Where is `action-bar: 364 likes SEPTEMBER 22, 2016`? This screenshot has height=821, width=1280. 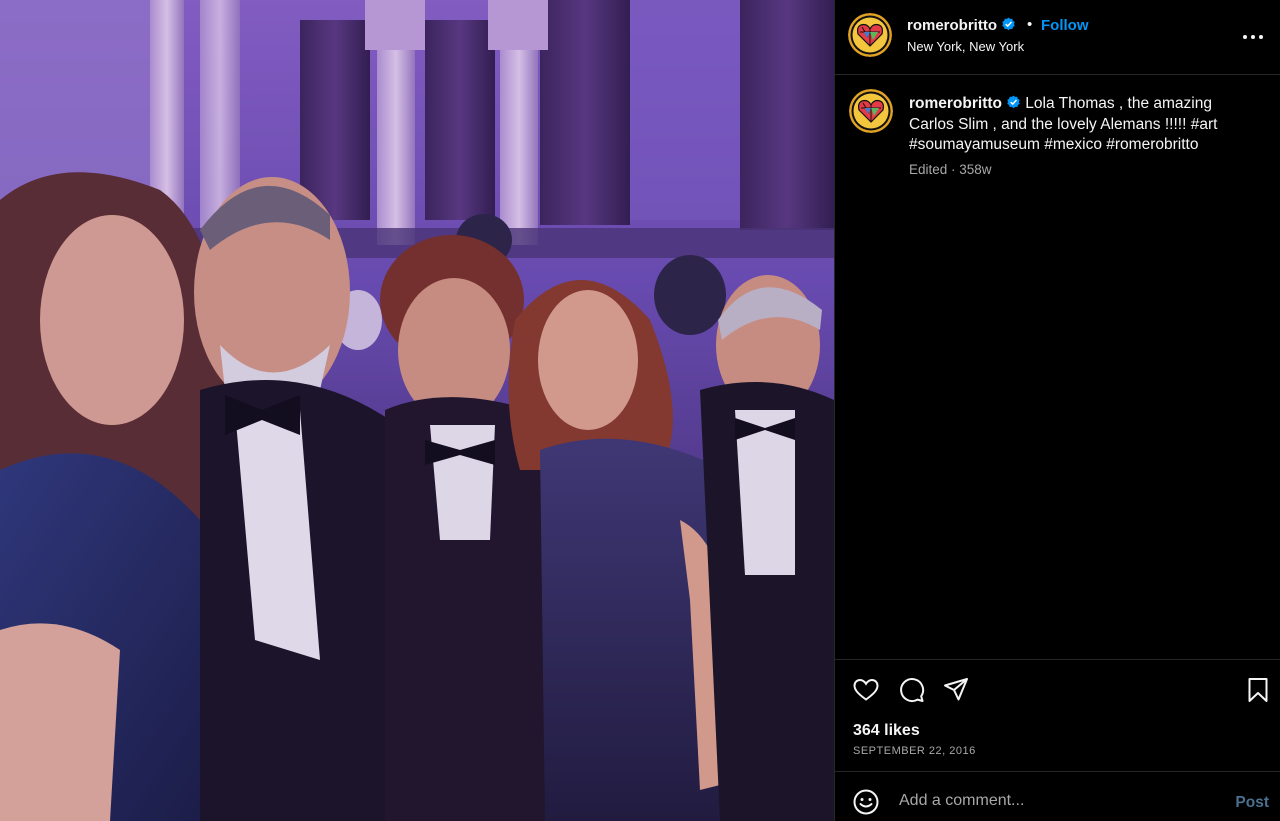 action-bar: 364 likes SEPTEMBER 22, 2016 is located at coordinates (1057, 715).